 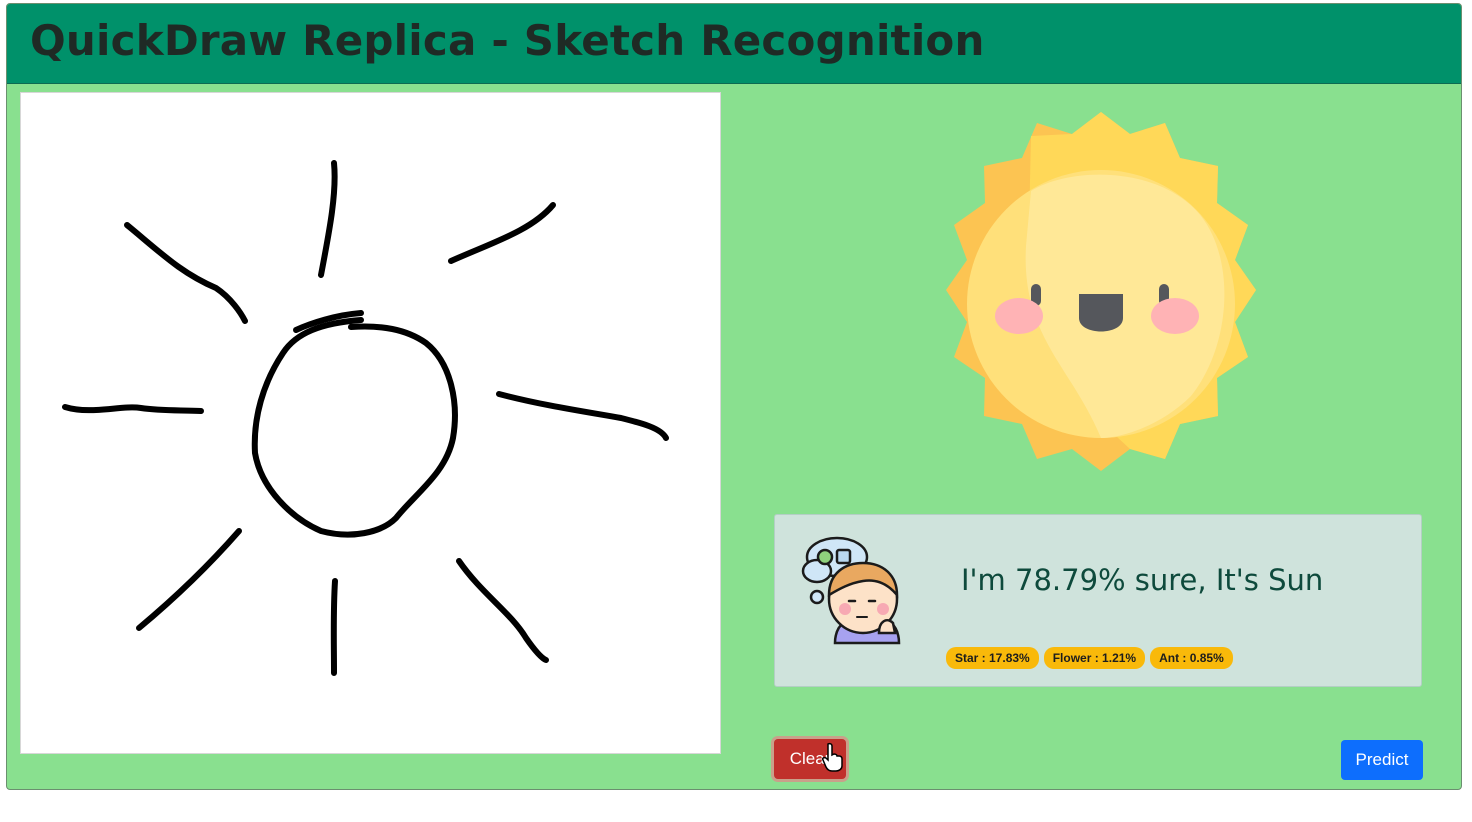 I want to click on thinking-person-icon, so click(x=851, y=590).